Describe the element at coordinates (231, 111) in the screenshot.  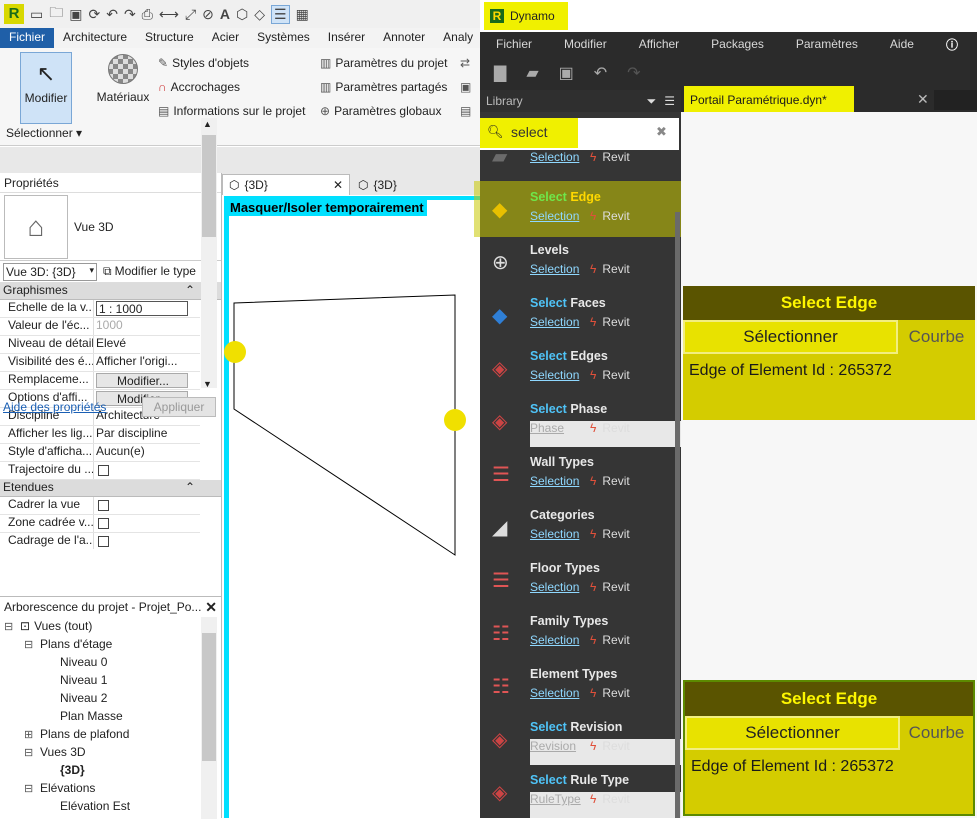
I see `project-info-button: ▤ Informations sur le projet` at that location.